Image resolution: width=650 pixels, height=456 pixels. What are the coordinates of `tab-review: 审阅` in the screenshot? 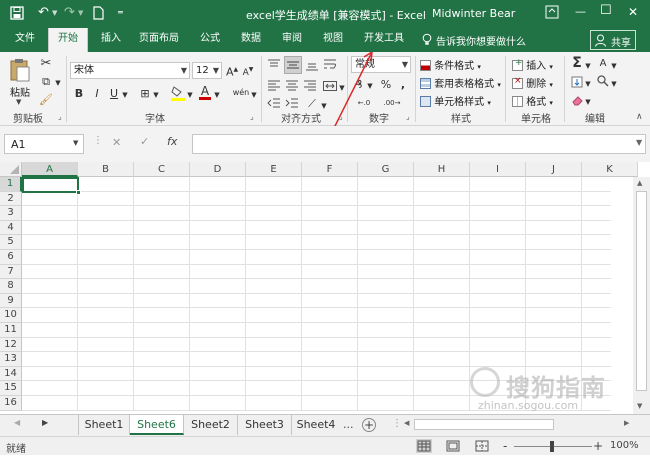 It's located at (292, 40).